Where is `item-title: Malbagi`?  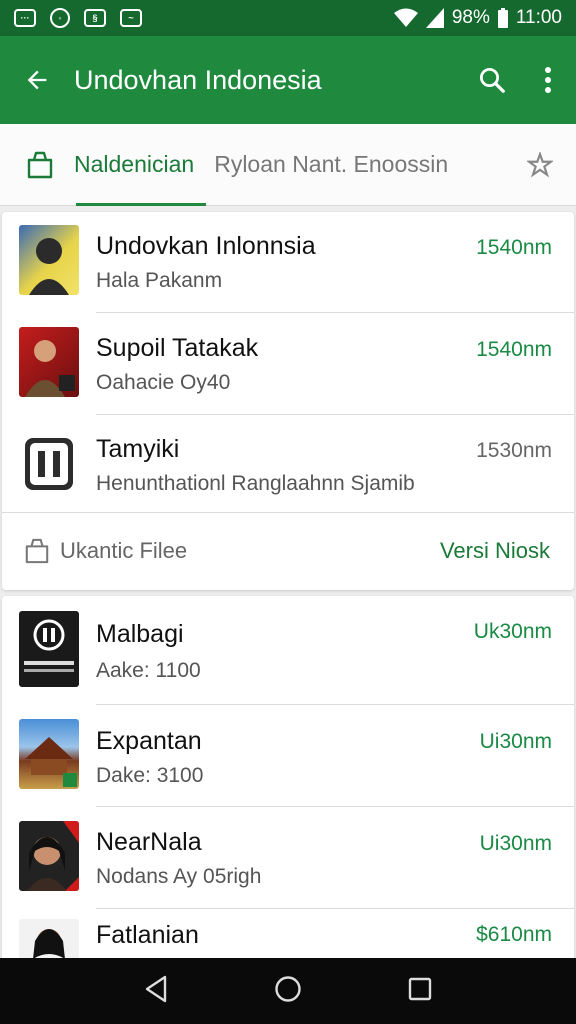 item-title: Malbagi is located at coordinates (140, 634).